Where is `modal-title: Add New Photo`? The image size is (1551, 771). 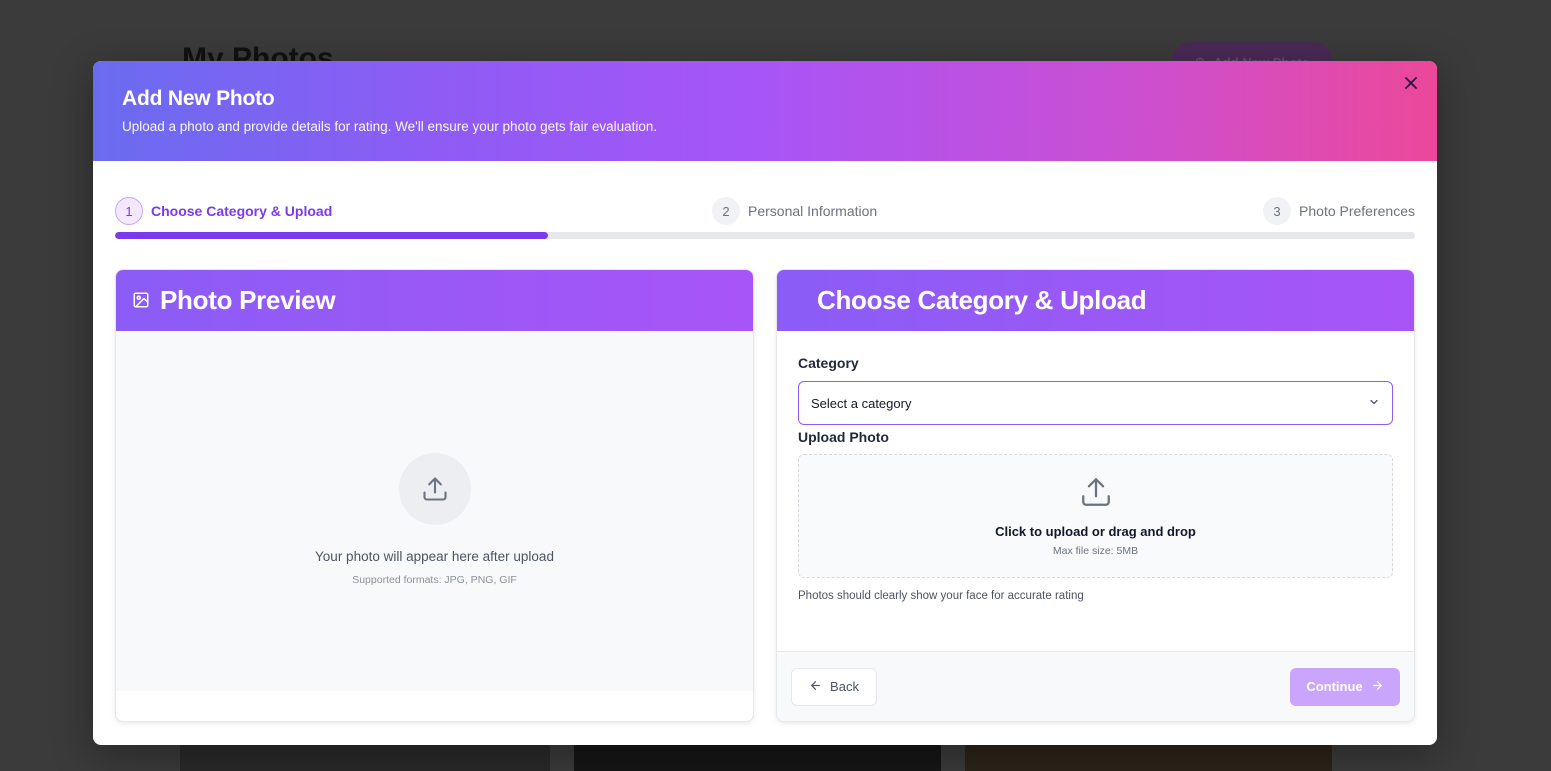 modal-title: Add New Photo is located at coordinates (198, 98).